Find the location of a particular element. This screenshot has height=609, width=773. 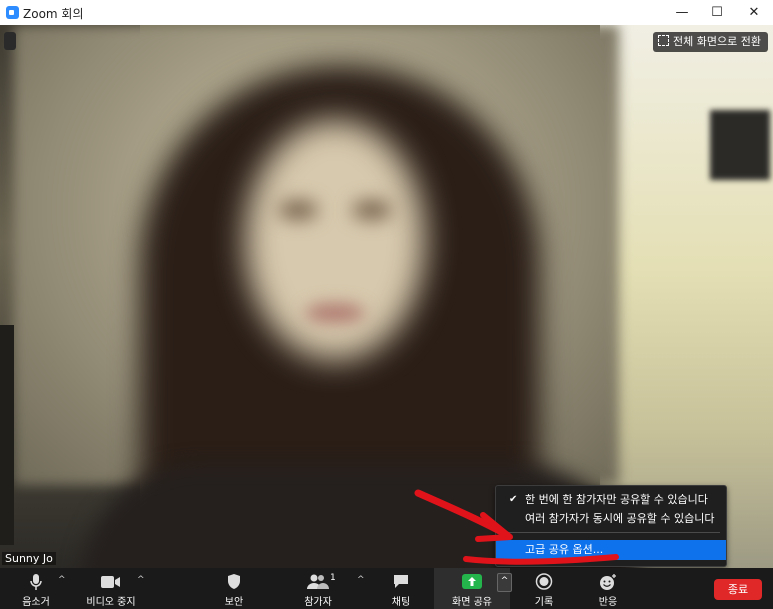

security-label: 보안 is located at coordinates (234, 602).